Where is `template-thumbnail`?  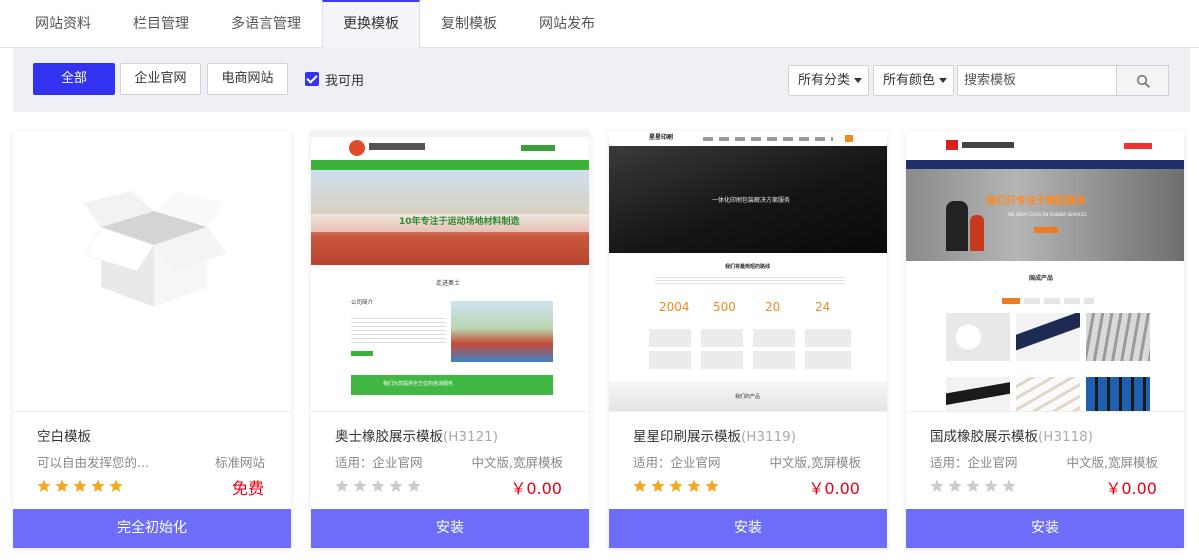 template-thumbnail is located at coordinates (152, 271).